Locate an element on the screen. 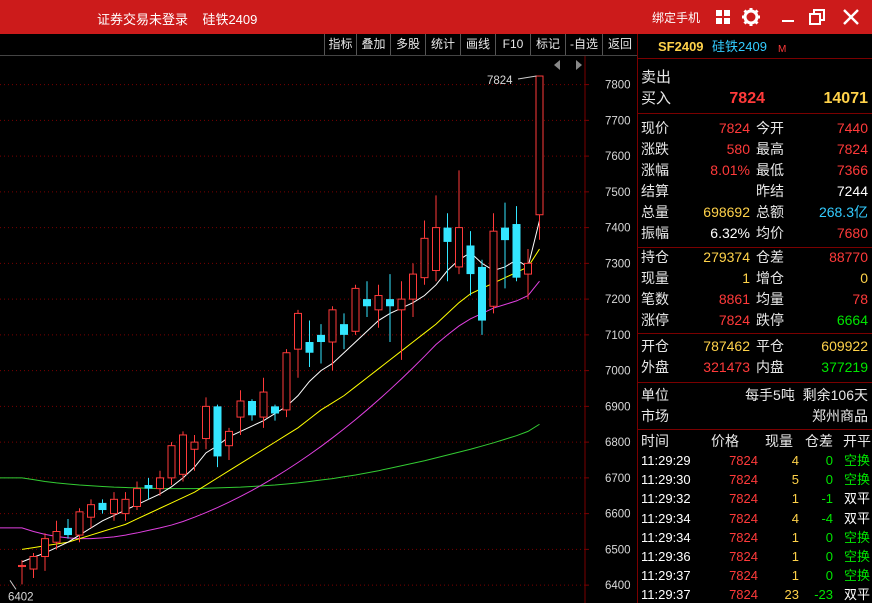 The width and height of the screenshot is (872, 603). field-label: 结算 is located at coordinates (655, 191).